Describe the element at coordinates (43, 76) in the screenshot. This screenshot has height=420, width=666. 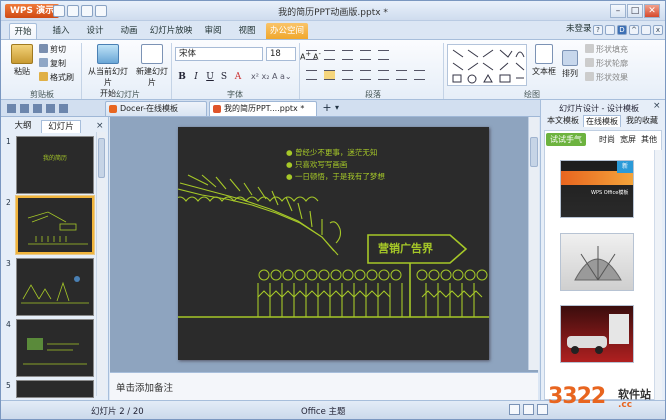
I see `brush-icon` at that location.